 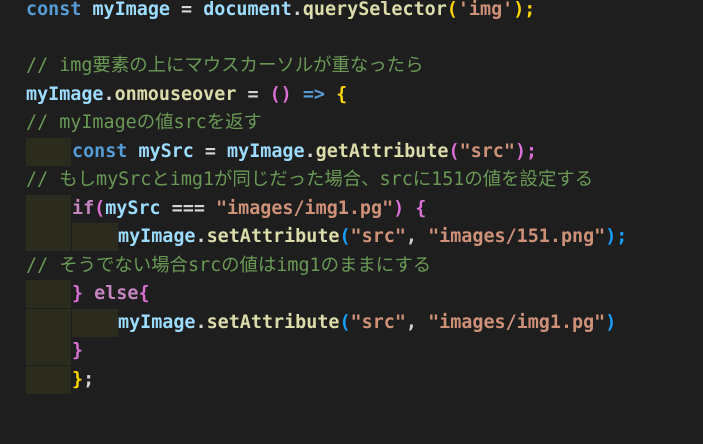 What do you see at coordinates (382, 151) in the screenshot?
I see `function-name: getAttribute` at bounding box center [382, 151].